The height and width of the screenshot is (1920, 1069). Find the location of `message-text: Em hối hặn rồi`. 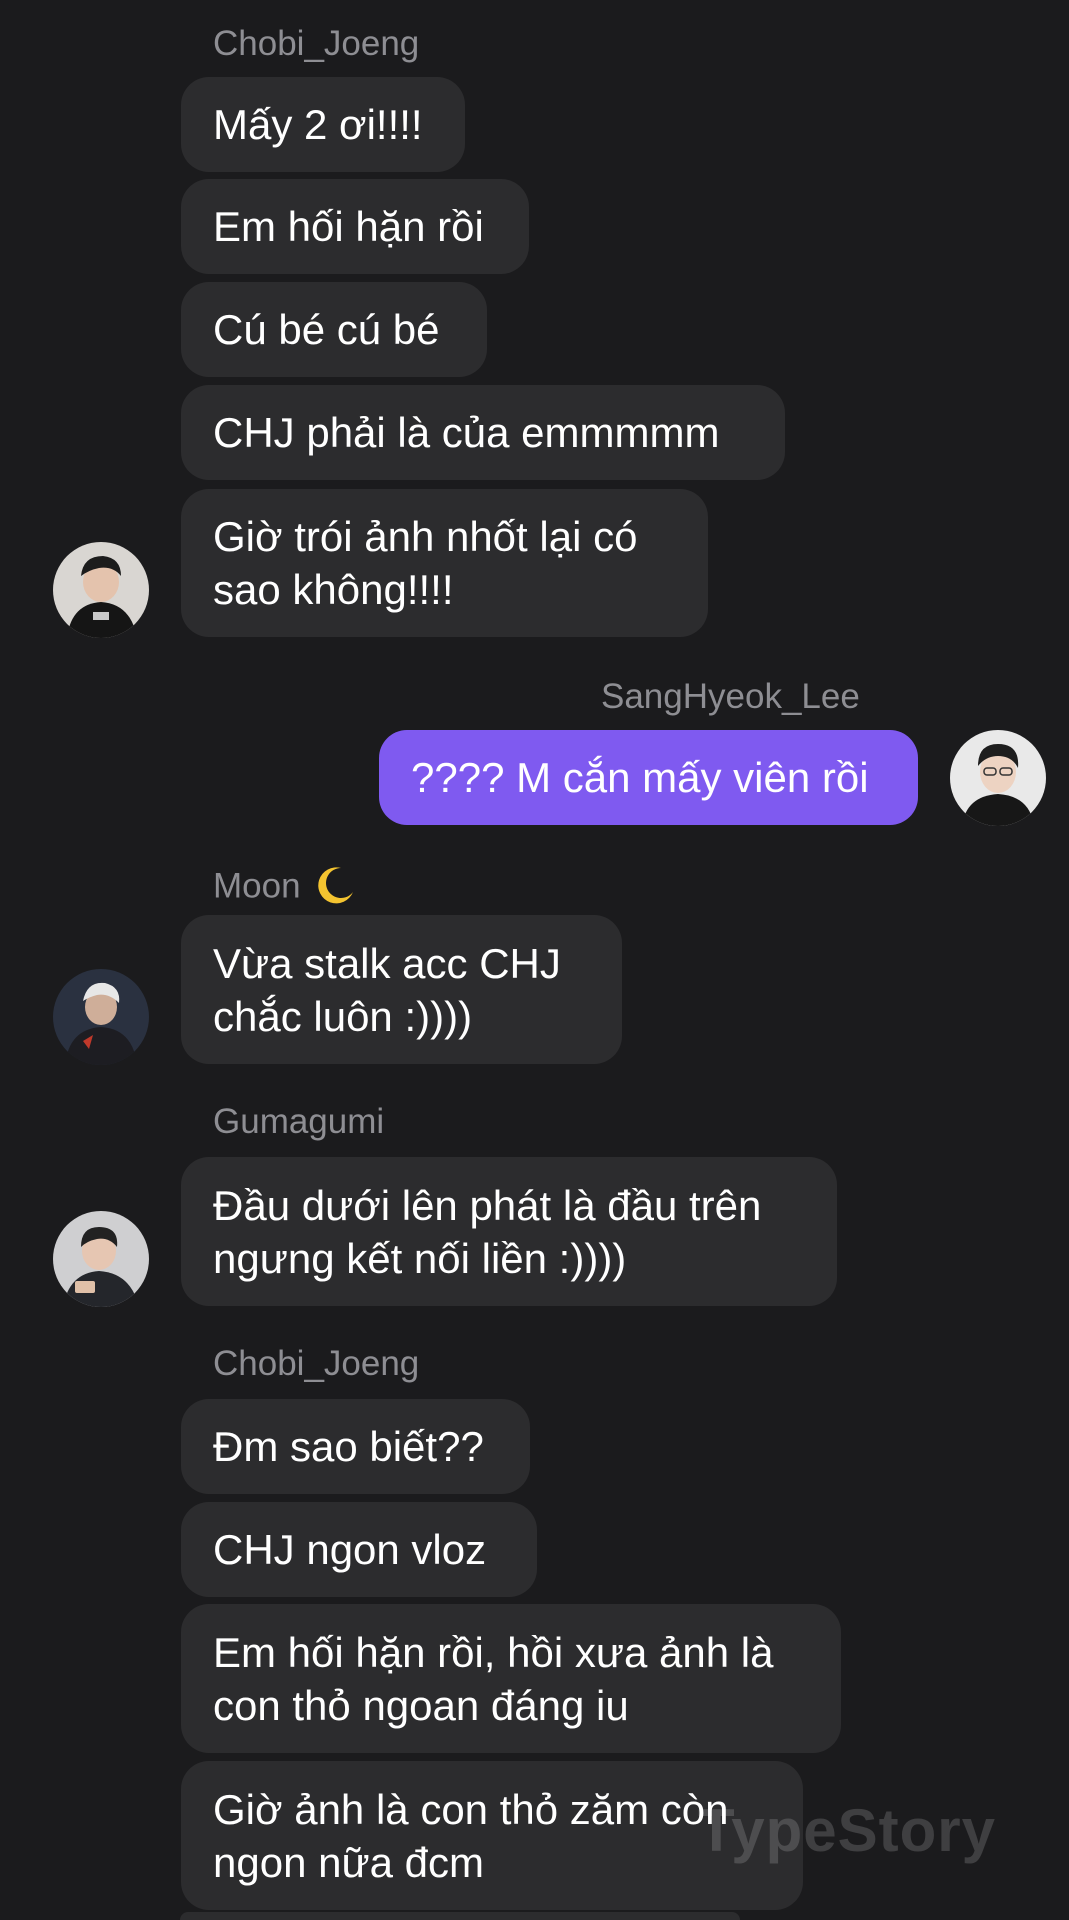

message-text: Em hối hặn rồi is located at coordinates (348, 226).